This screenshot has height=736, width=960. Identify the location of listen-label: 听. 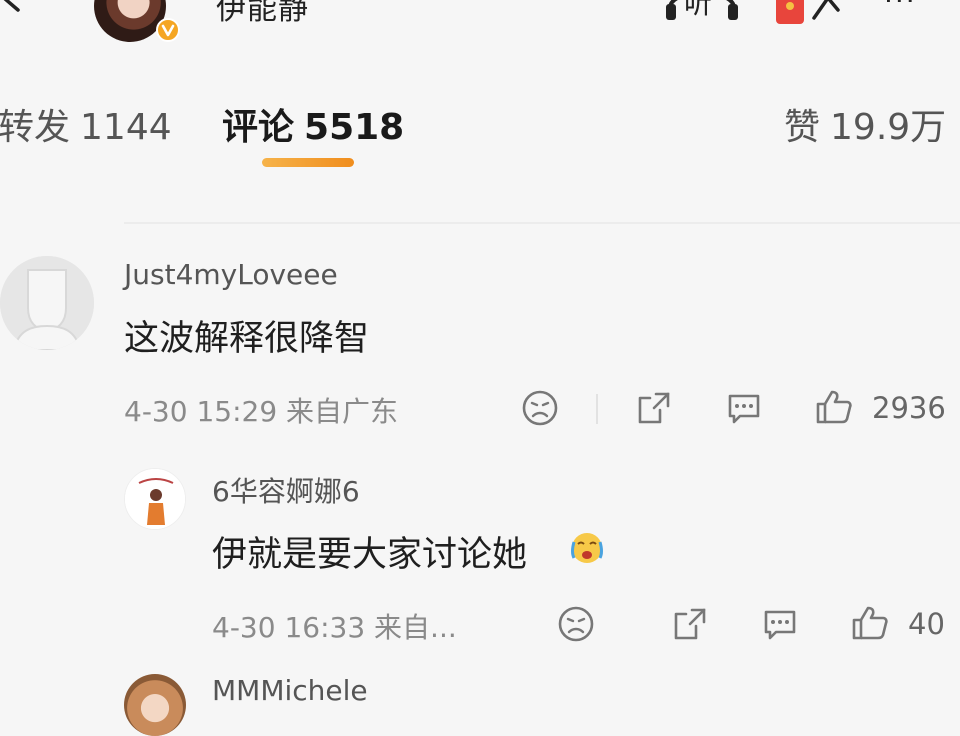
(698, 10).